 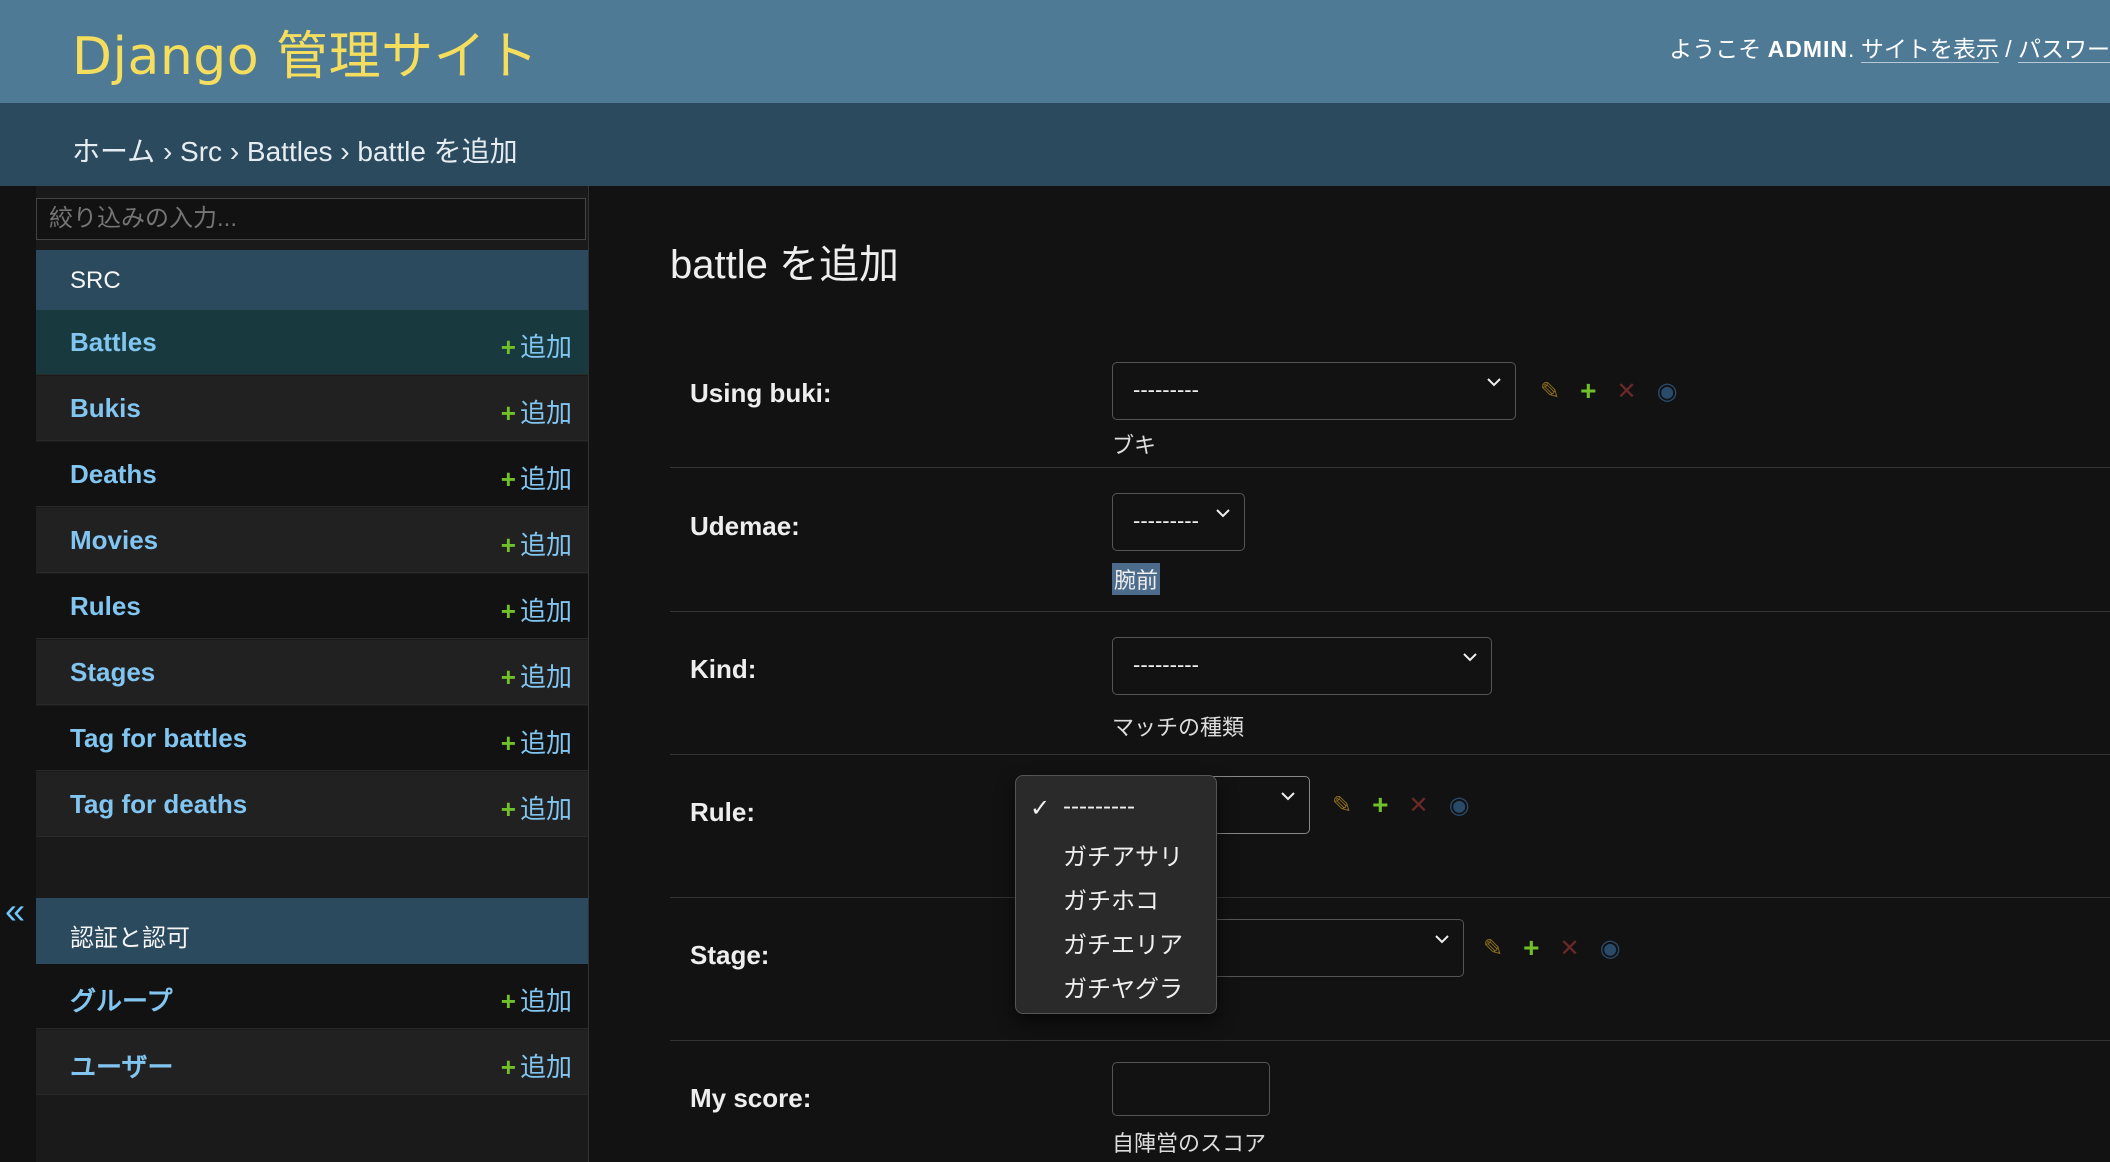 I want to click on model-link: Deaths, so click(x=113, y=474).